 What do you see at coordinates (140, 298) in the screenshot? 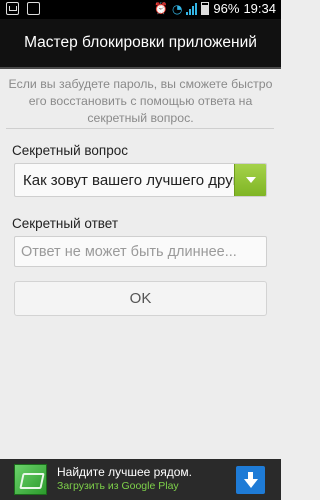
I see `ok-button: OK` at bounding box center [140, 298].